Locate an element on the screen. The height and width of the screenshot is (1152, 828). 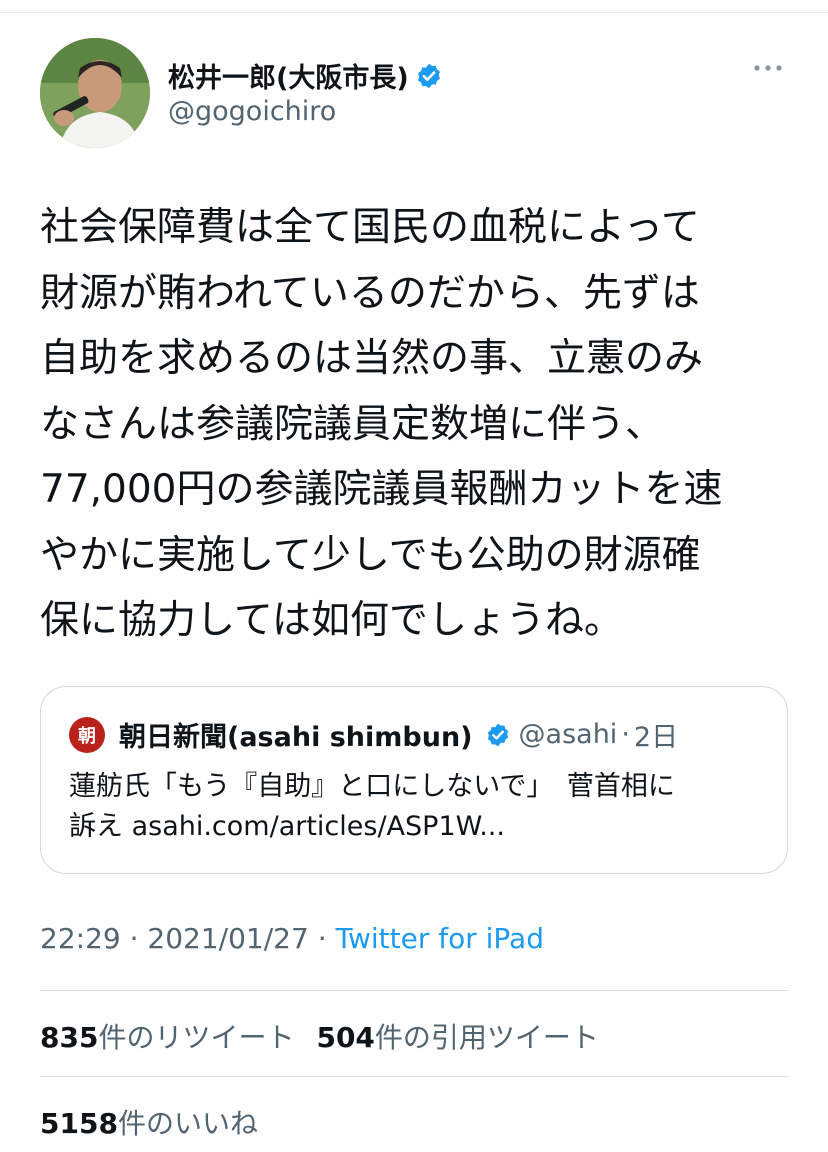
quoted-author-name: 朝日新聞(asahi shimbun) is located at coordinates (296, 737).